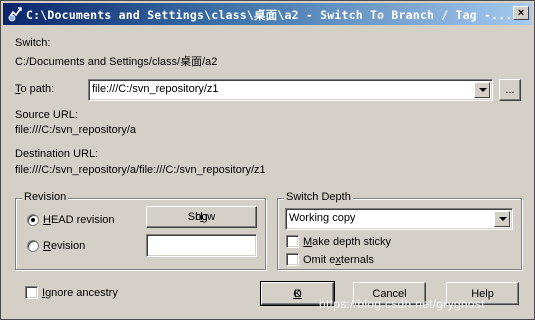  I want to click on depth-dropdown: Working copy, so click(399, 219).